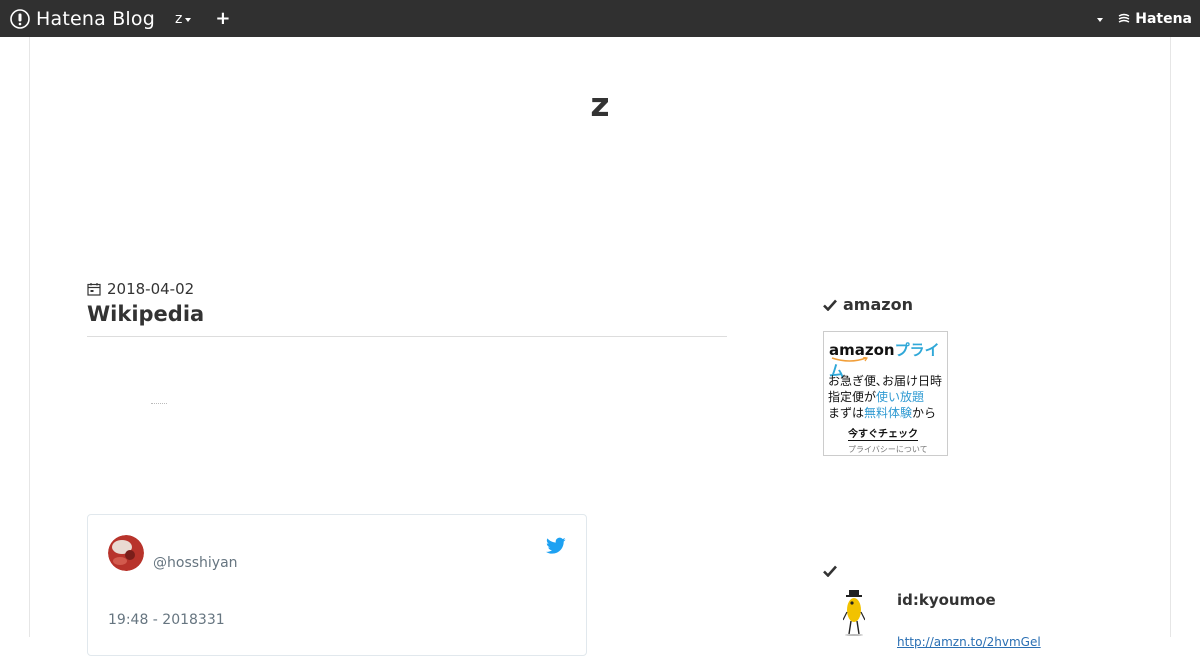  What do you see at coordinates (854, 613) in the screenshot?
I see `profile-mascot-image` at bounding box center [854, 613].